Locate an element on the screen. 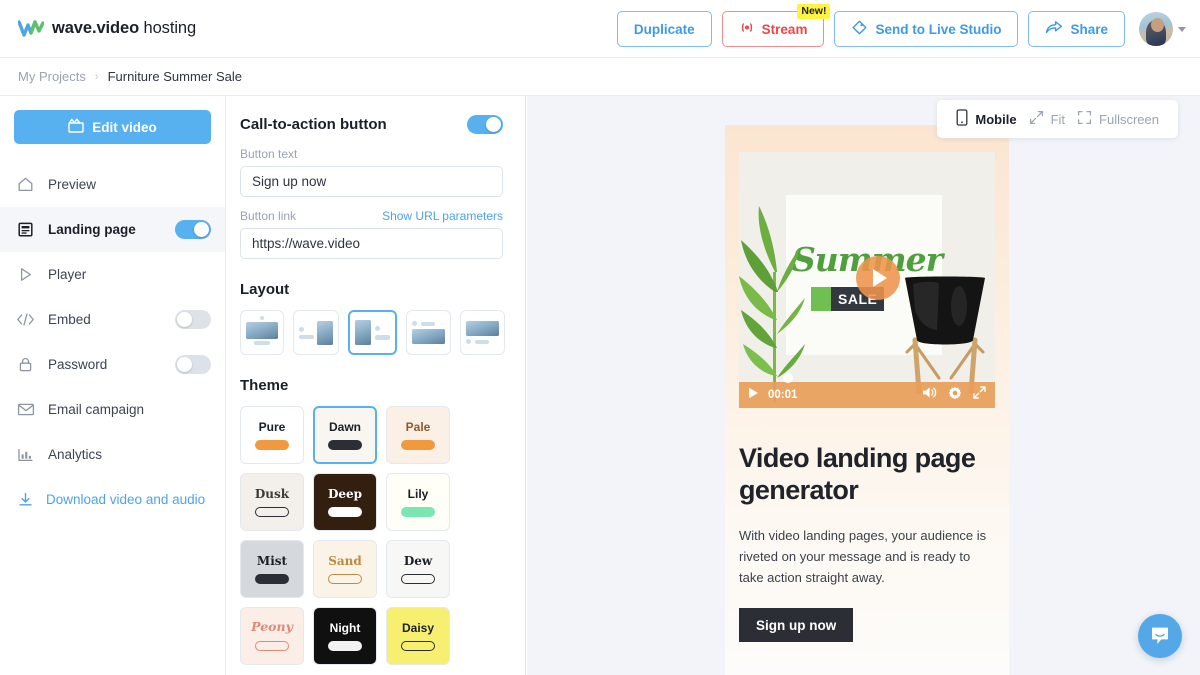 Image resolution: width=1200 pixels, height=675 pixels. user-menu is located at coordinates (1162, 29).